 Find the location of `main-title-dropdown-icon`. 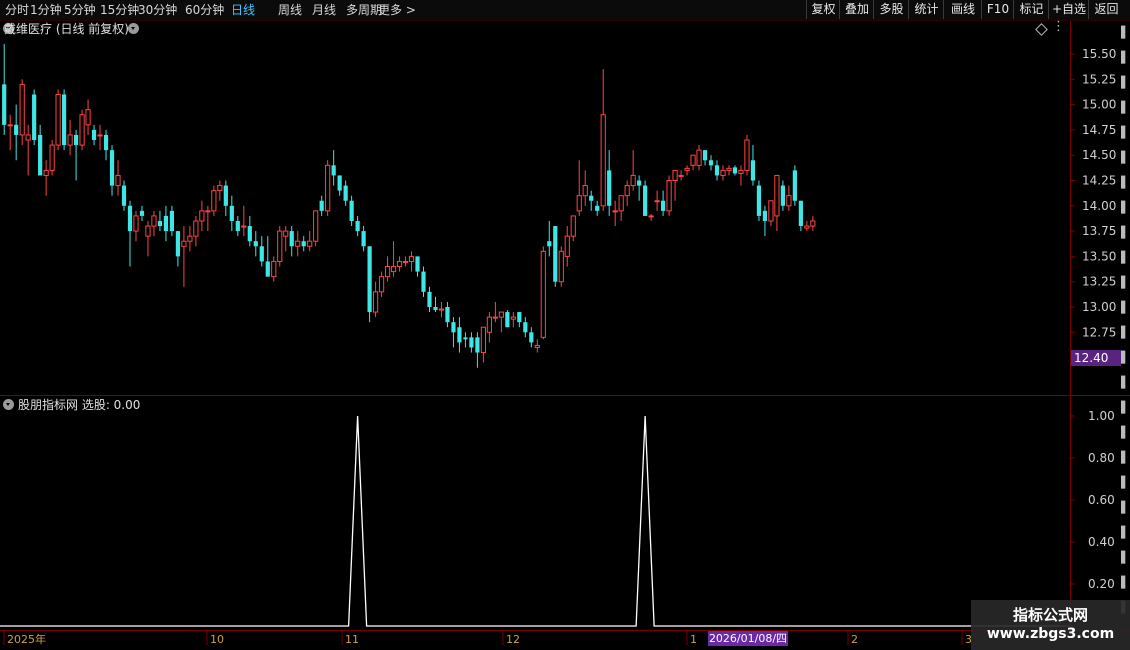

main-title-dropdown-icon is located at coordinates (133, 28).